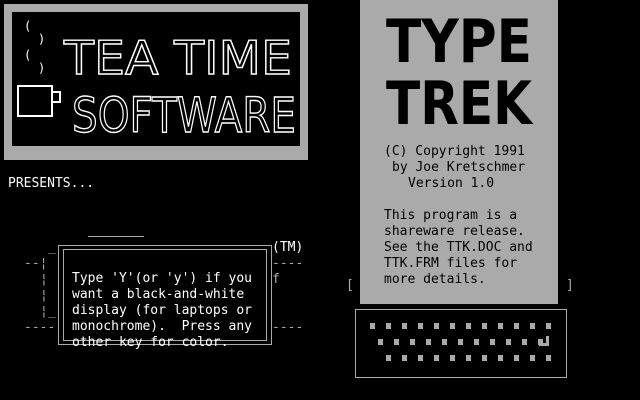 The width and height of the screenshot is (640, 400). I want to click on product-title-line-2: TREK, so click(460, 99).